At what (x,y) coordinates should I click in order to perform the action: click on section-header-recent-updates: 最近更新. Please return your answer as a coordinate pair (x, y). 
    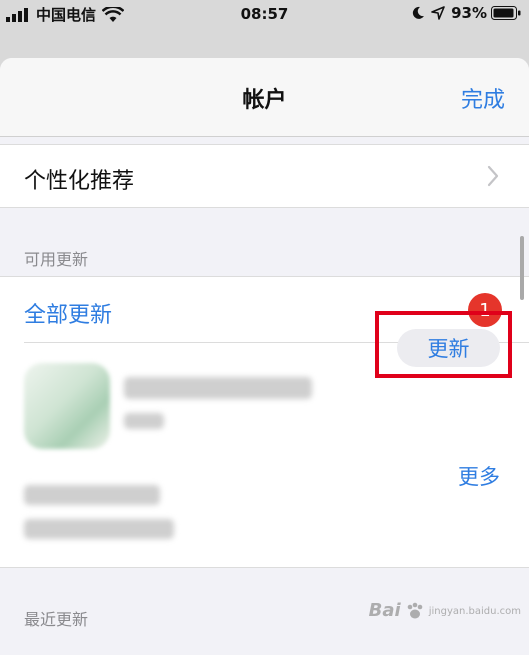
    Looking at the image, I should click on (56, 619).